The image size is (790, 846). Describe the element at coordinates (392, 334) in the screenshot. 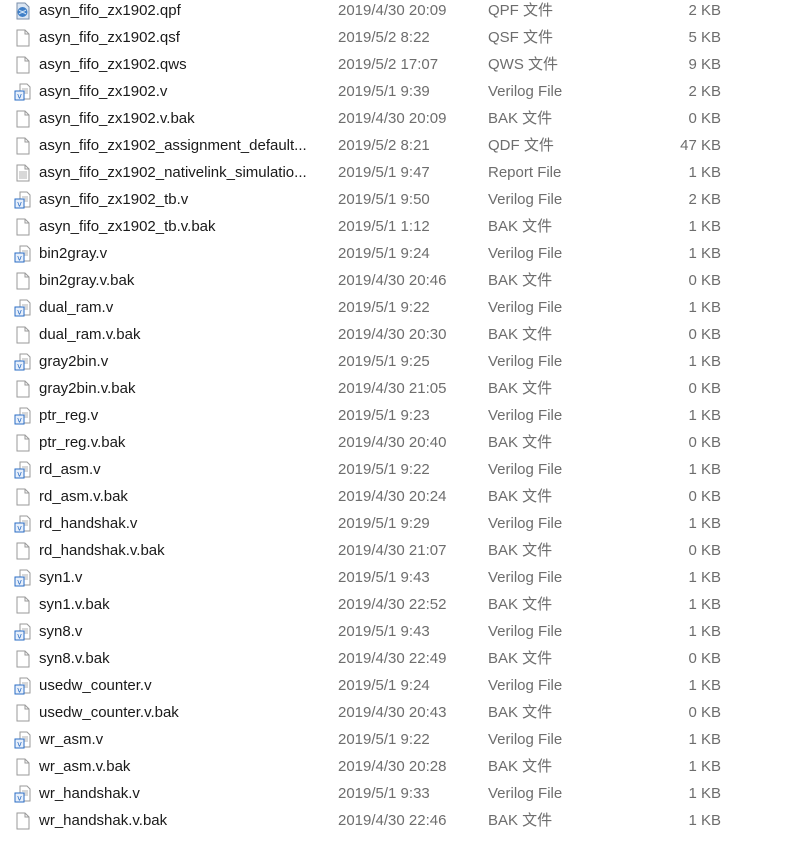

I see `file-date-modified: 2019/4/30 20:30` at that location.